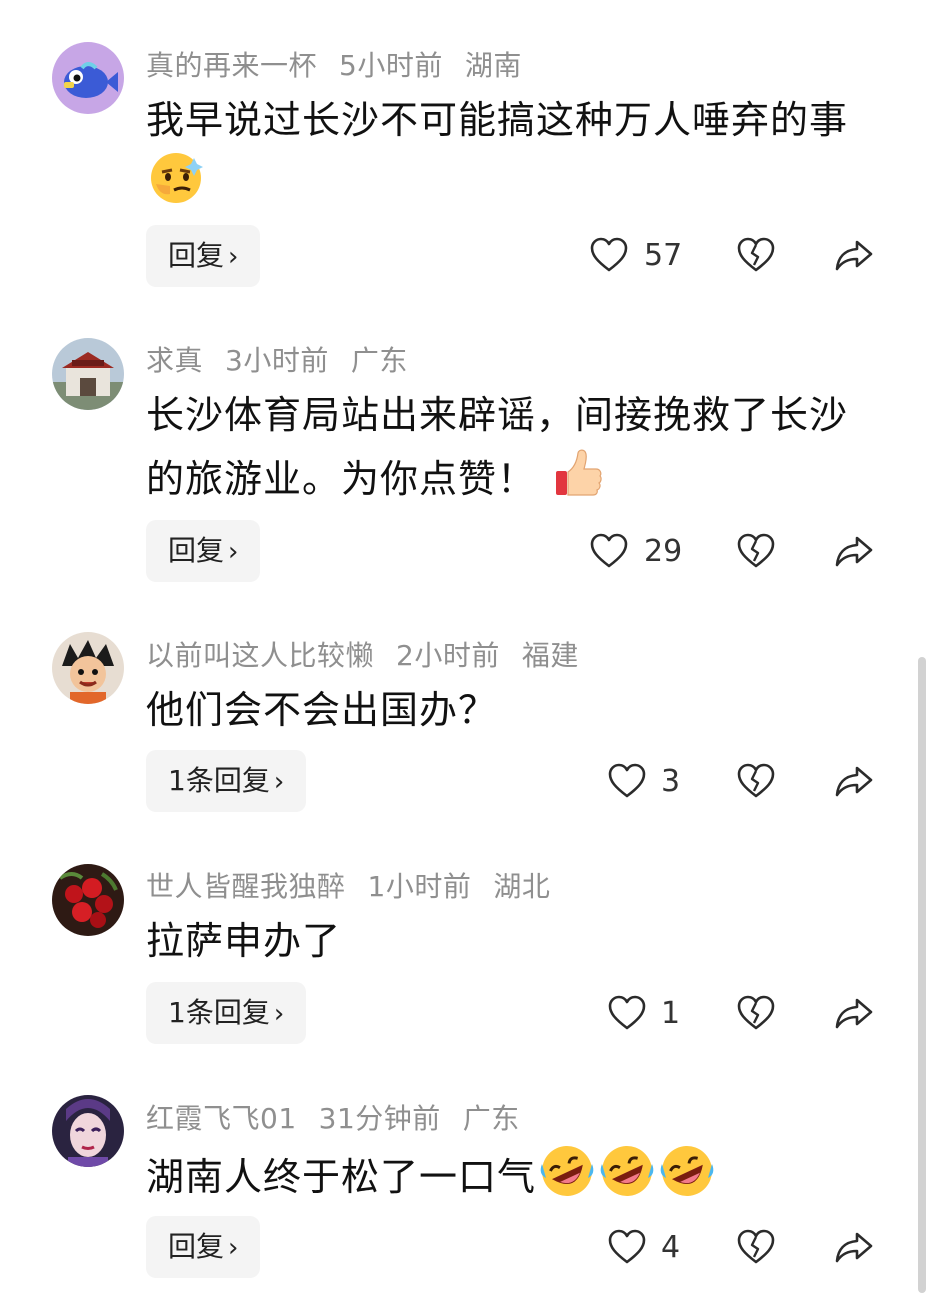  Describe the element at coordinates (501, 710) in the screenshot. I see `comment-text: 他们会不会出国办？` at that location.